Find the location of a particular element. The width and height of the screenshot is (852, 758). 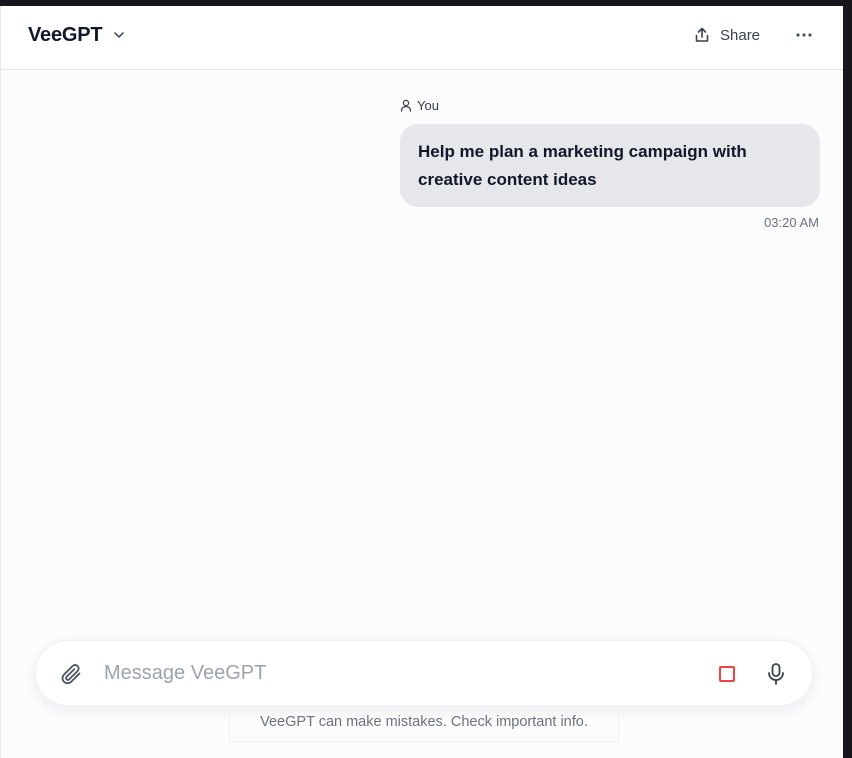

chevron-down-icon is located at coordinates (119, 35).